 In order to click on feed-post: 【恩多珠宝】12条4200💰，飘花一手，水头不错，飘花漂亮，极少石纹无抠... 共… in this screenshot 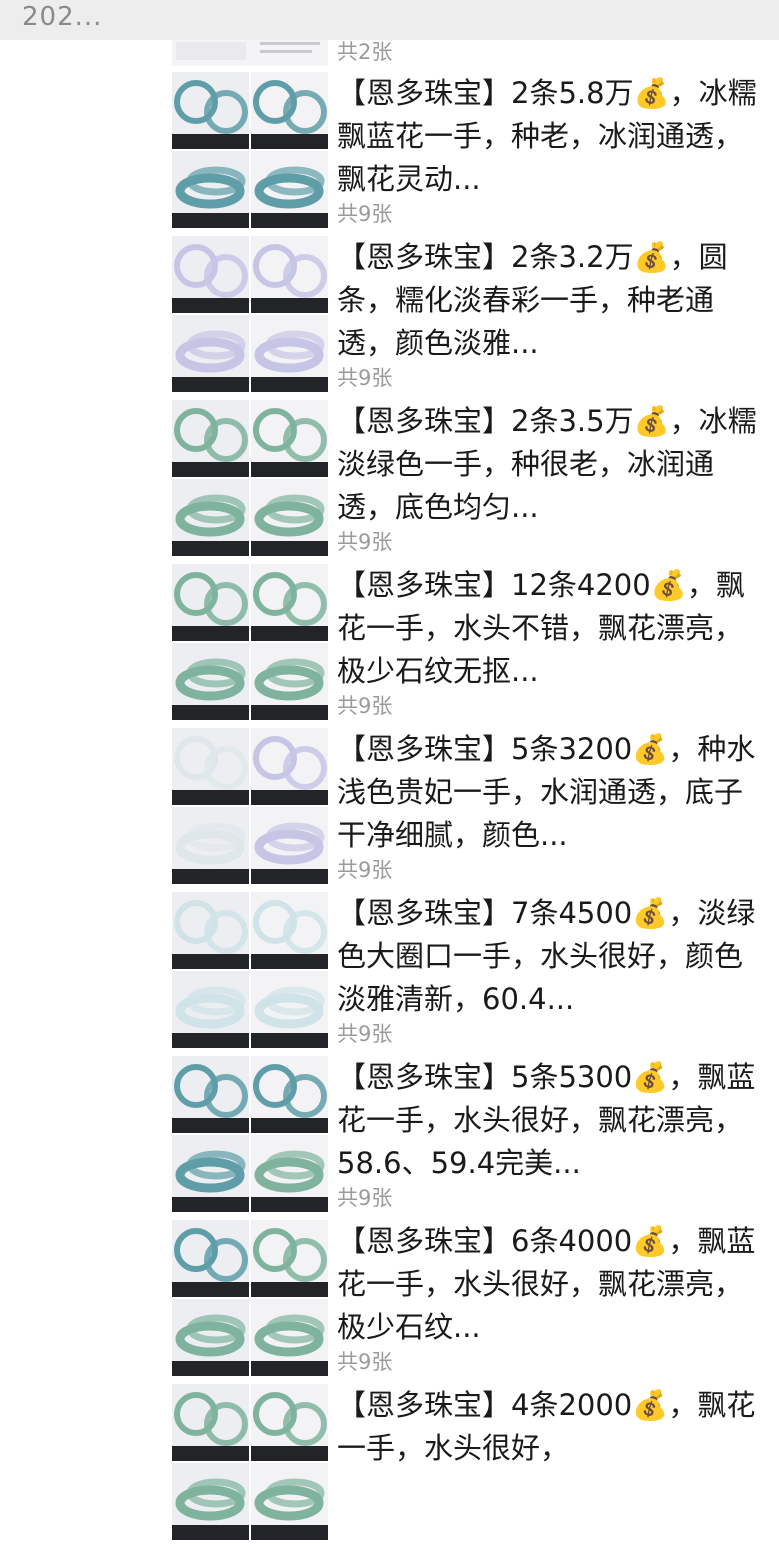, I will do `click(389, 644)`.